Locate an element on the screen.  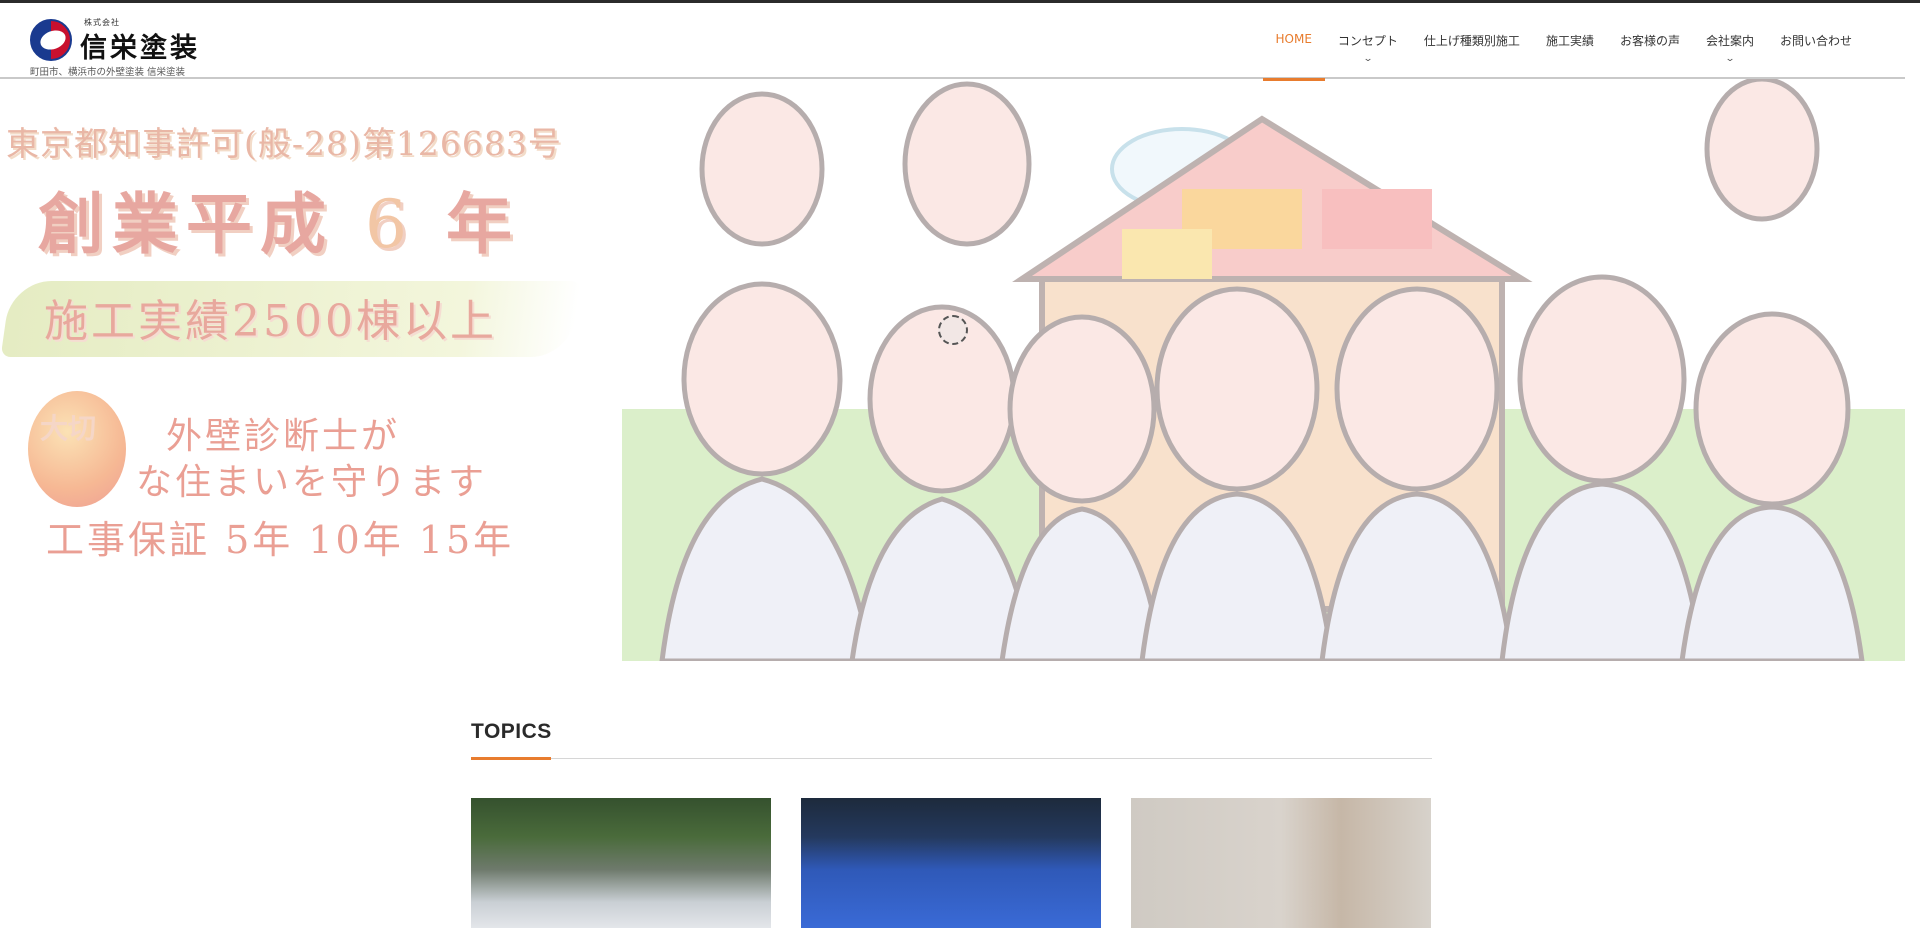
warranty-text: 工事保証 5年 10年 15年 is located at coordinates (280, 540).